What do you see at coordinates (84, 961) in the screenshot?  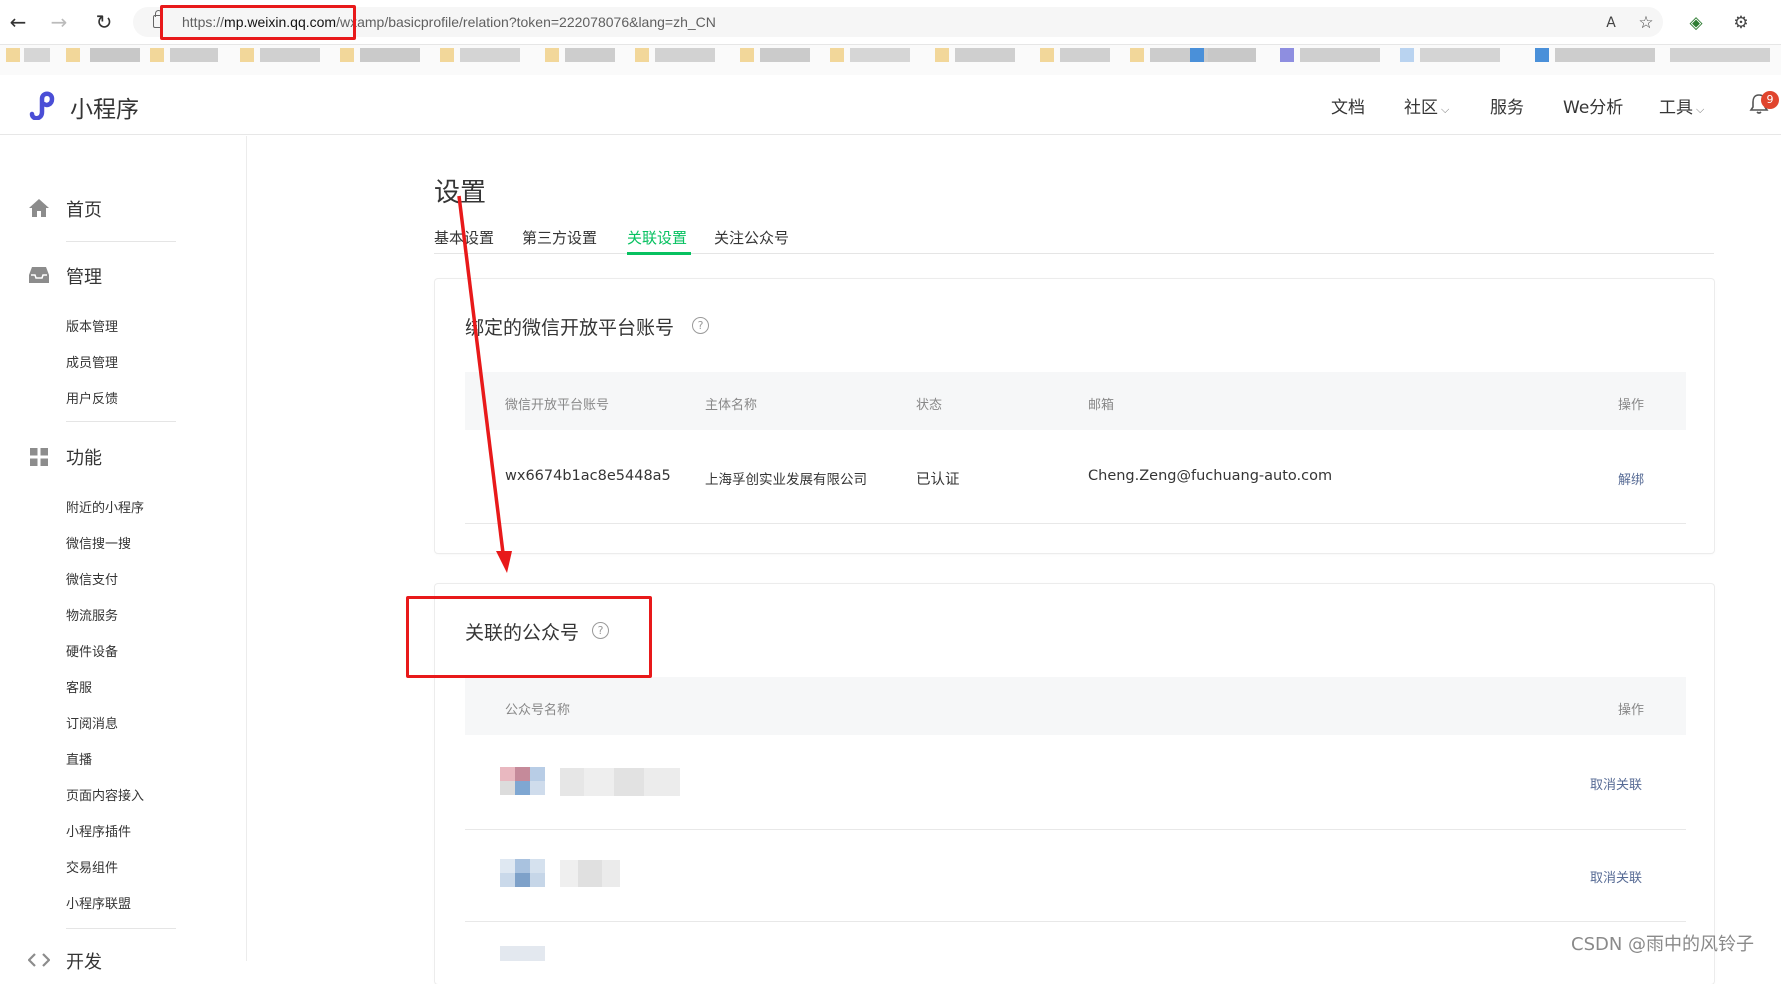 I see `sidebar-dev: 开发` at bounding box center [84, 961].